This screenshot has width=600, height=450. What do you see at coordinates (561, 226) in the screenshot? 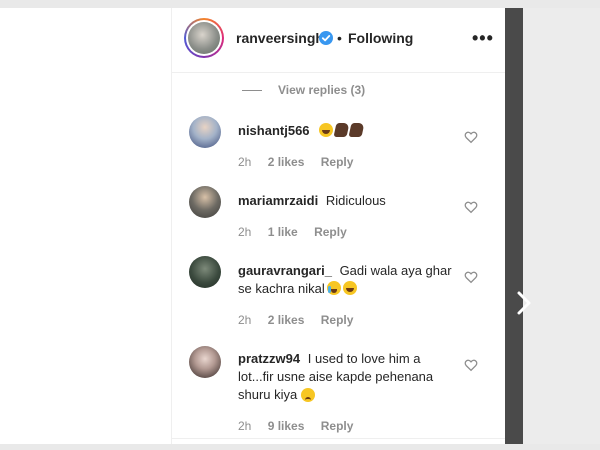
I see `overlay-right-area` at bounding box center [561, 226].